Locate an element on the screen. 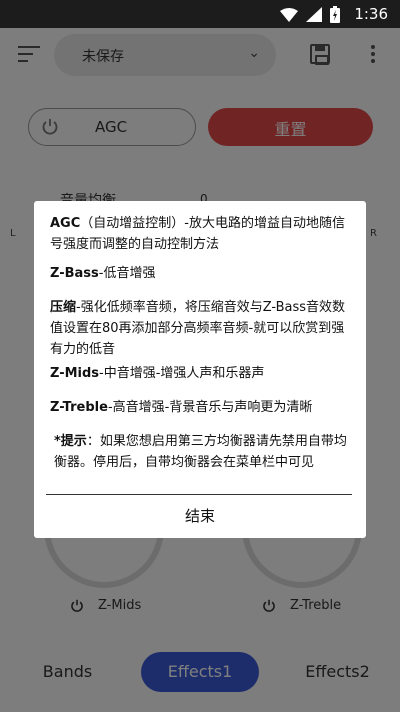  status-icons is located at coordinates (310, 14).